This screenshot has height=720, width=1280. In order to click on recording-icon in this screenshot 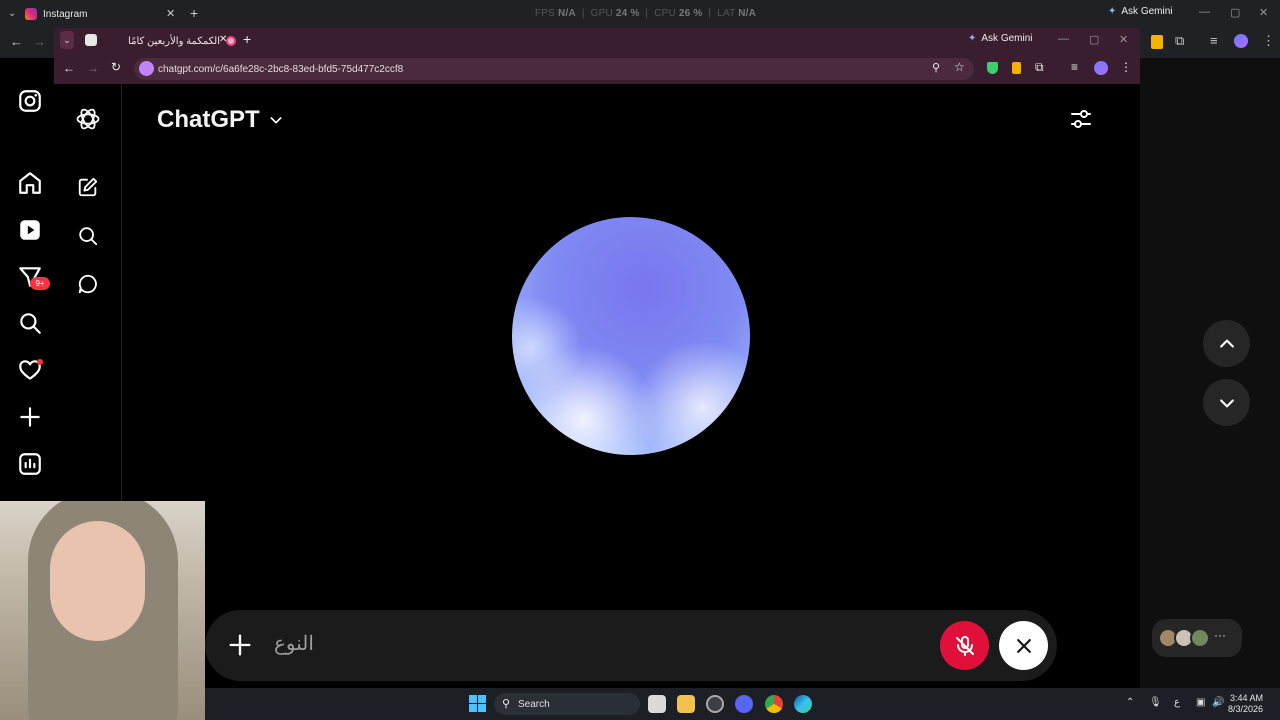, I will do `click(231, 41)`.